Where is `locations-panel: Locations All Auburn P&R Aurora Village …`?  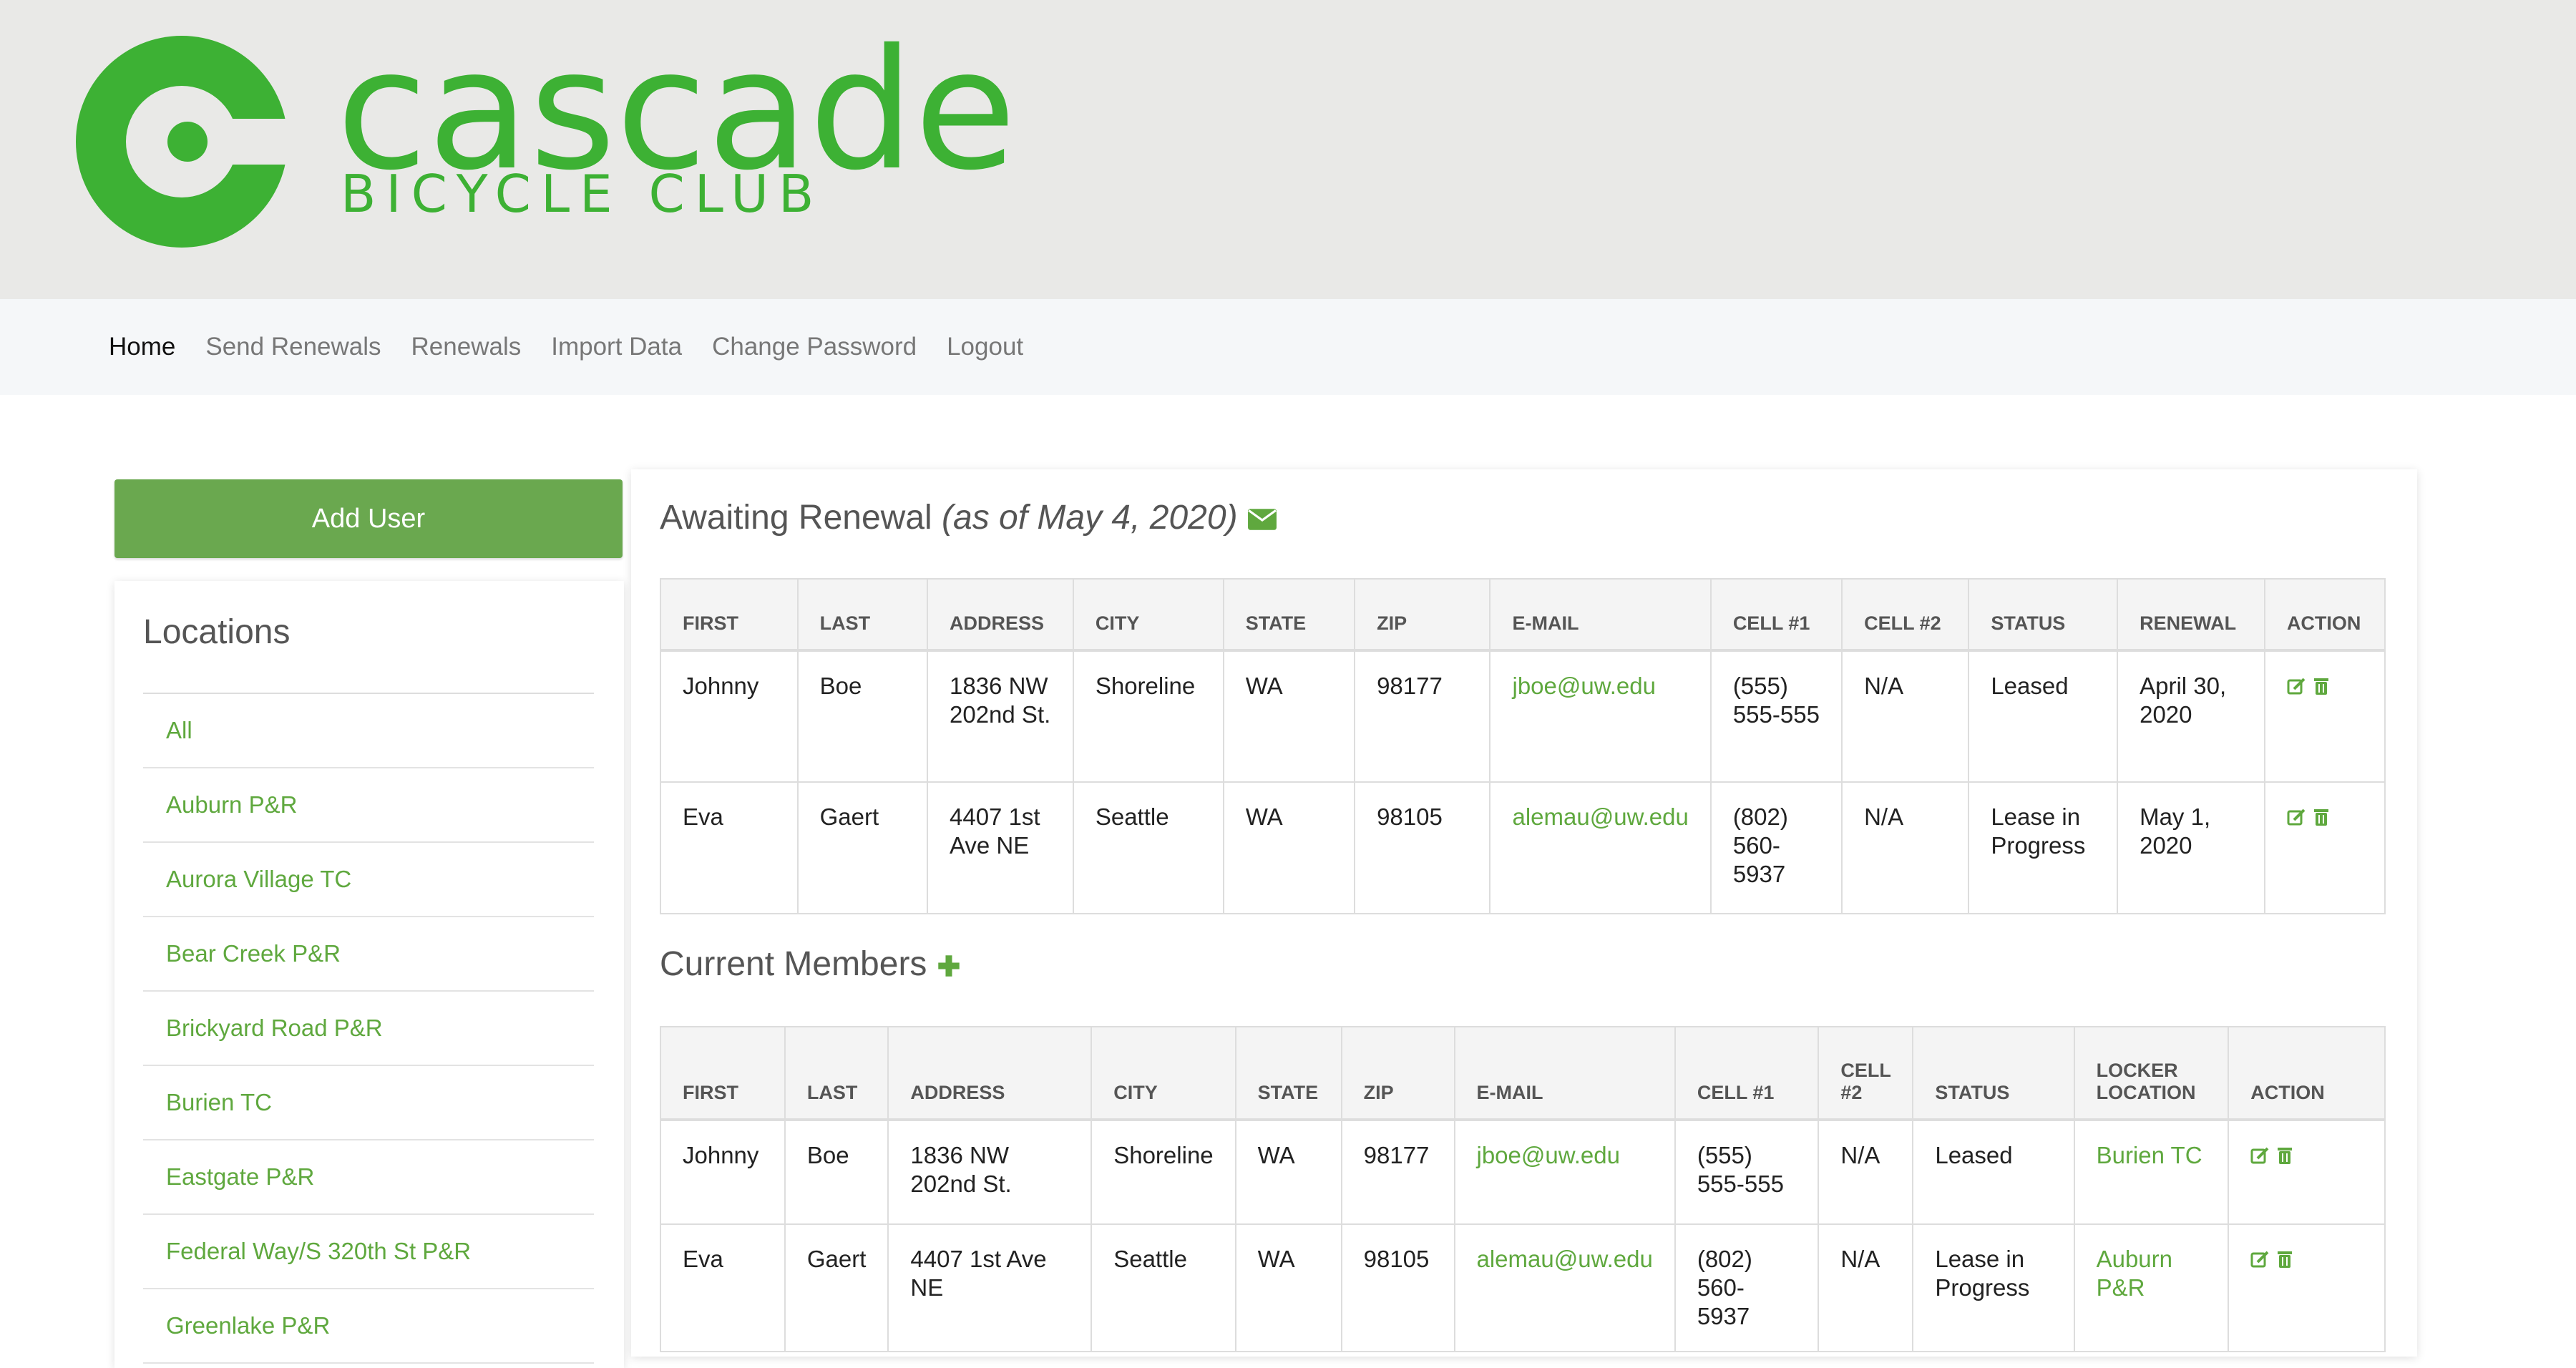 locations-panel: Locations All Auburn P&R Aurora Village … is located at coordinates (369, 974).